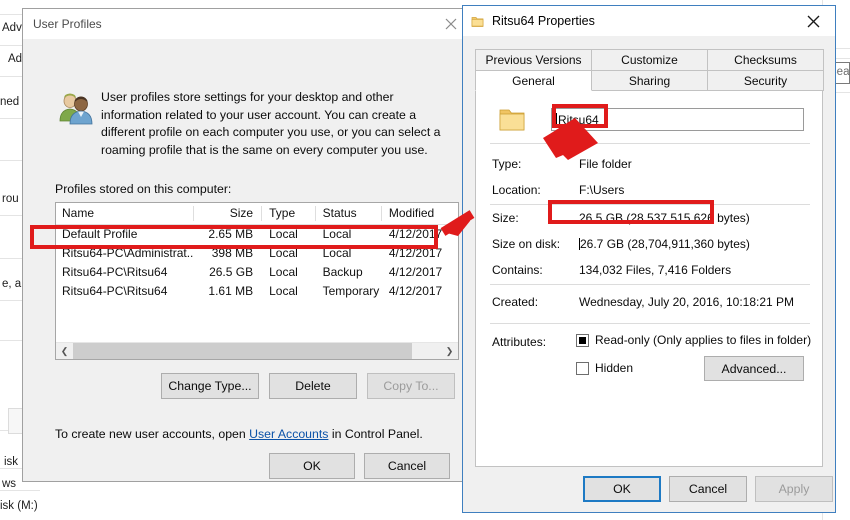 This screenshot has height=520, width=850. Describe the element at coordinates (9, 484) in the screenshot. I see `background-fragment: ws` at that location.